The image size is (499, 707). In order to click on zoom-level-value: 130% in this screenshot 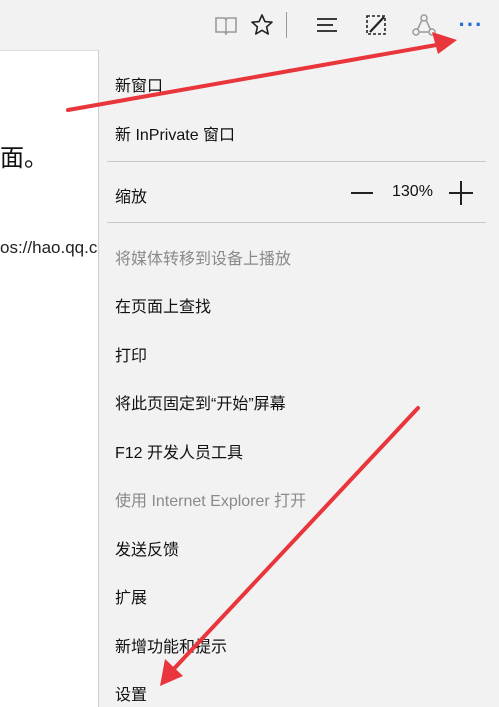, I will do `click(412, 191)`.